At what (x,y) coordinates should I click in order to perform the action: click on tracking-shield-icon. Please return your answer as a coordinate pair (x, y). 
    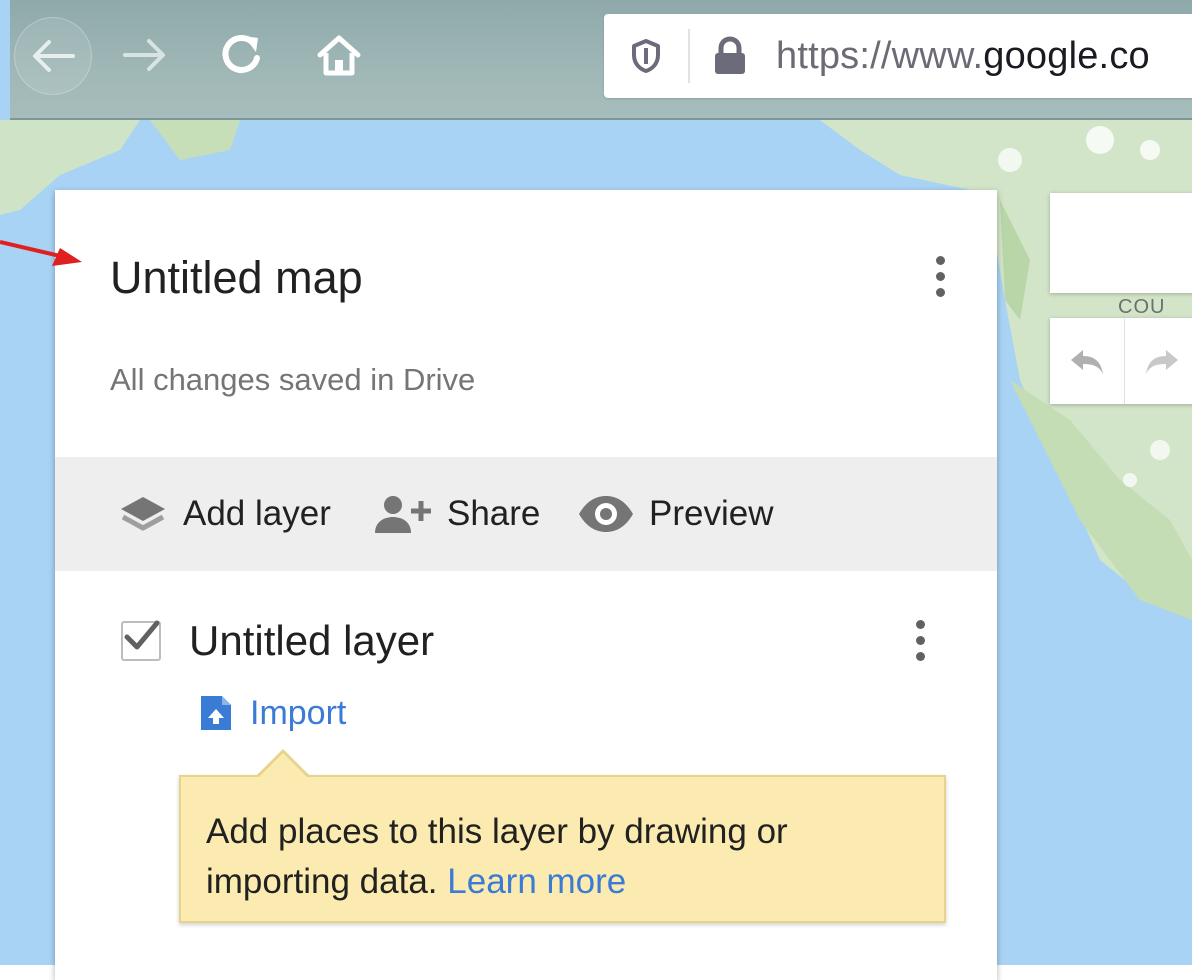
    Looking at the image, I should click on (646, 56).